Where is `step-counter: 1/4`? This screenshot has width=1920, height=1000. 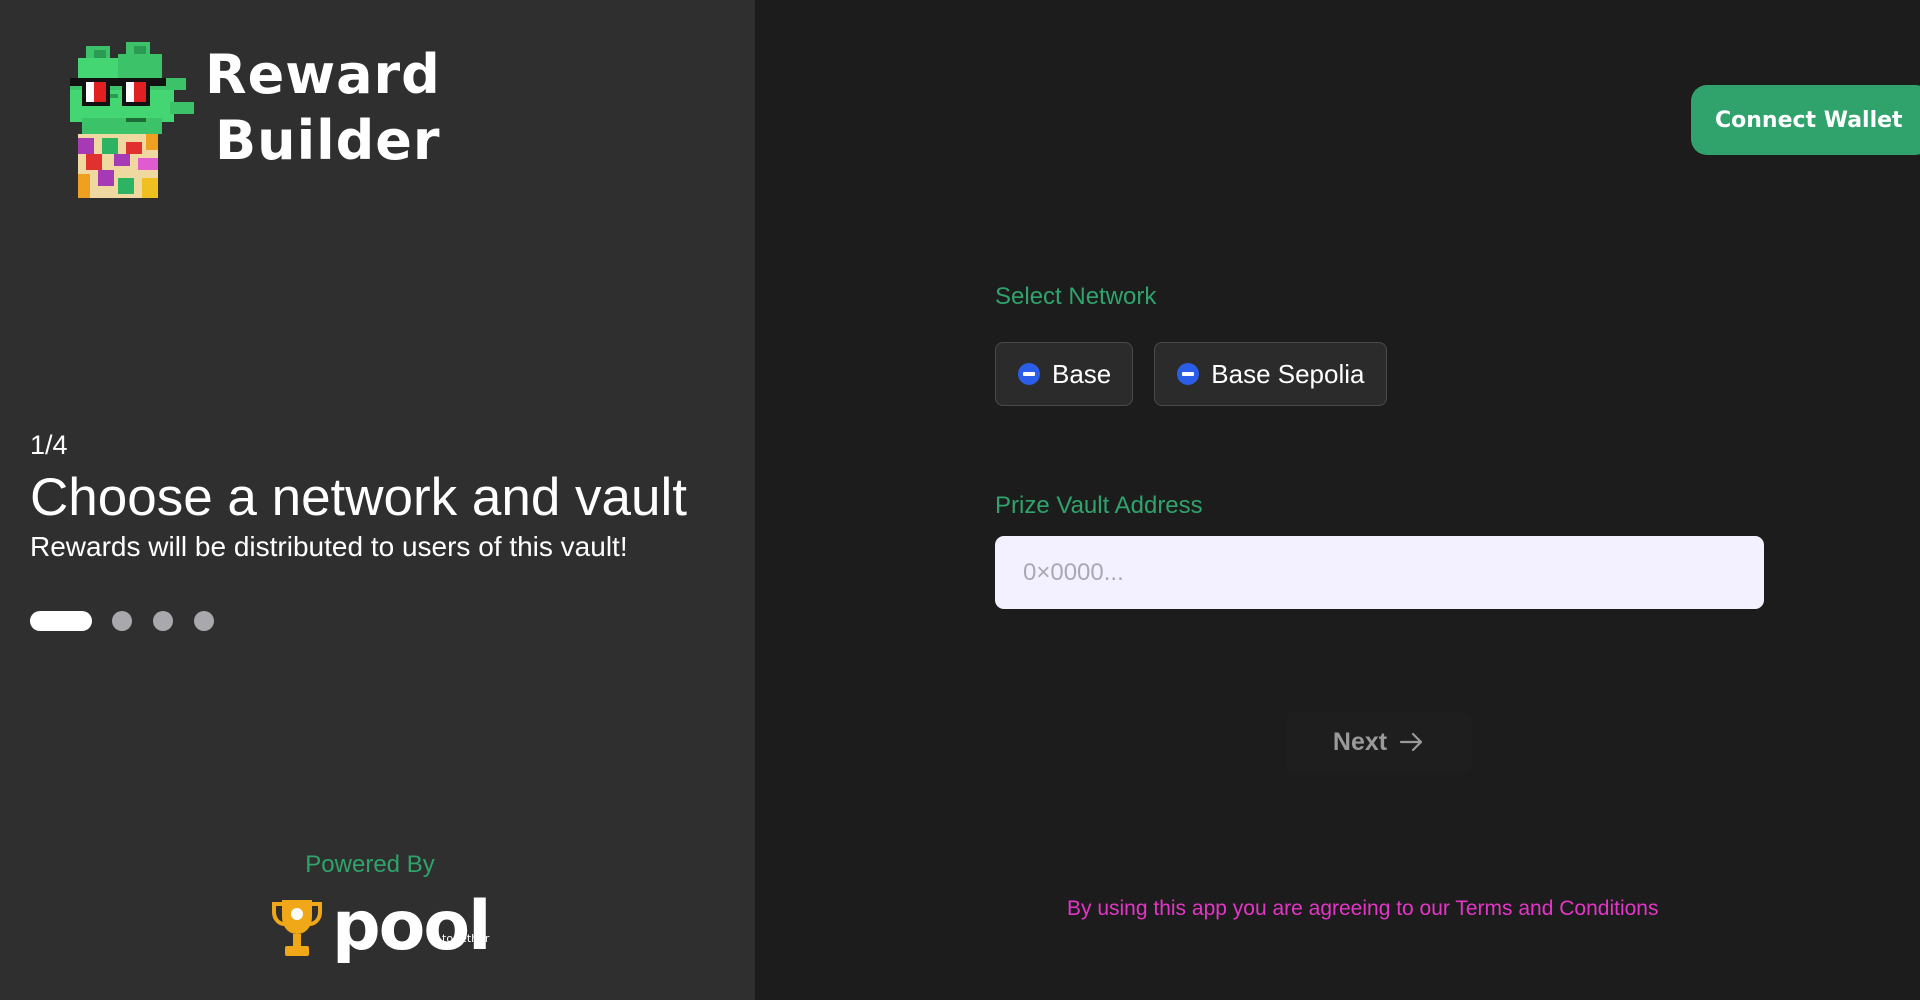
step-counter: 1/4 is located at coordinates (49, 445).